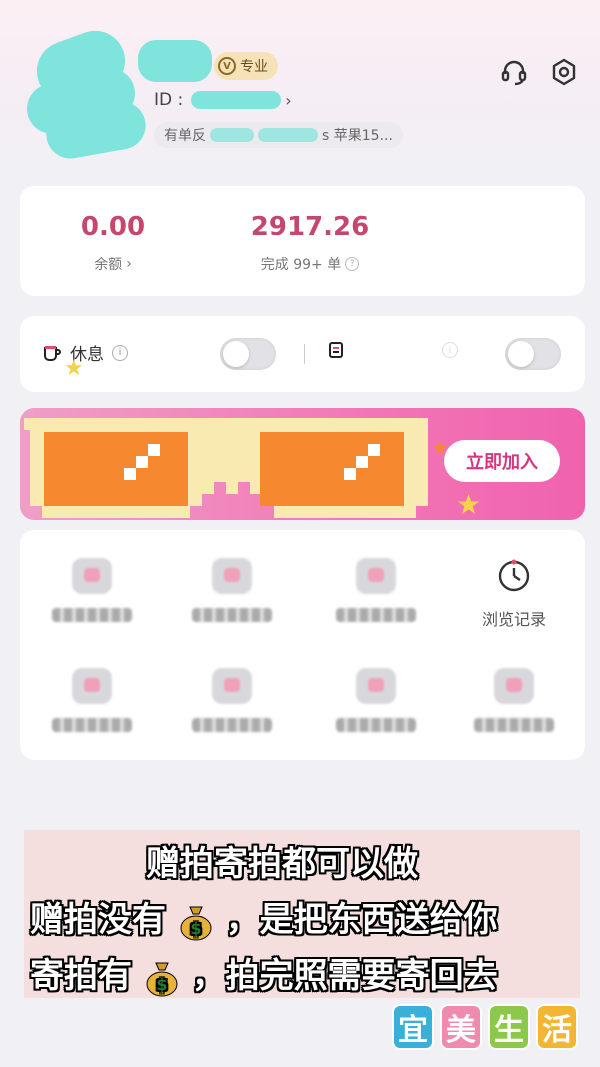 The image size is (600, 1067). Describe the element at coordinates (336, 350) in the screenshot. I see `document-icon` at that location.